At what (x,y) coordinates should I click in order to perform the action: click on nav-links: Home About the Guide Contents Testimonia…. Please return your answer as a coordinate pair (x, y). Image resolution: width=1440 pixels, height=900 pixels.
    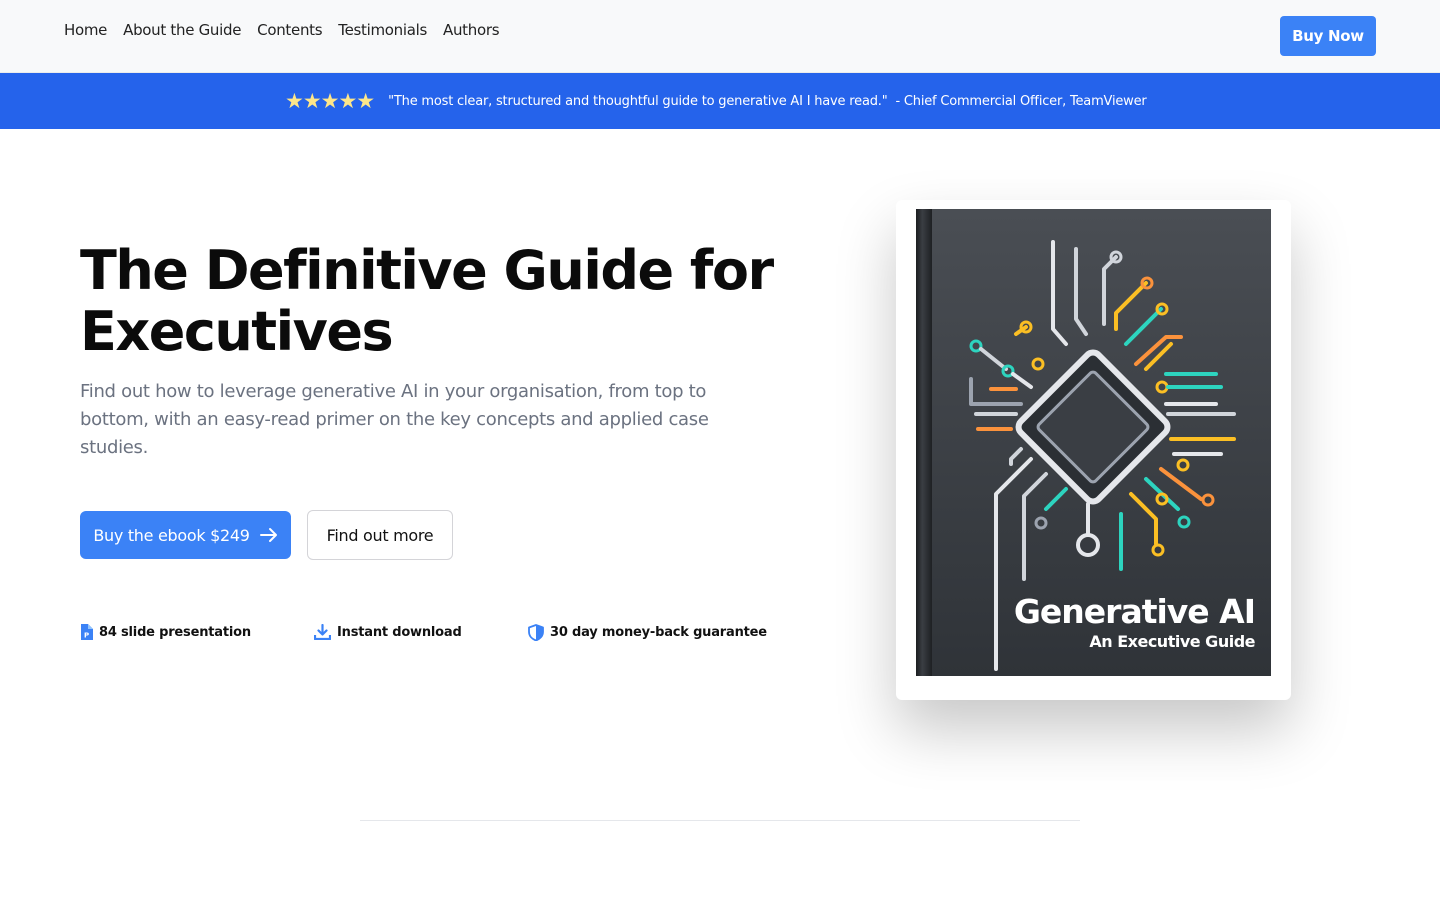
    Looking at the image, I should click on (282, 30).